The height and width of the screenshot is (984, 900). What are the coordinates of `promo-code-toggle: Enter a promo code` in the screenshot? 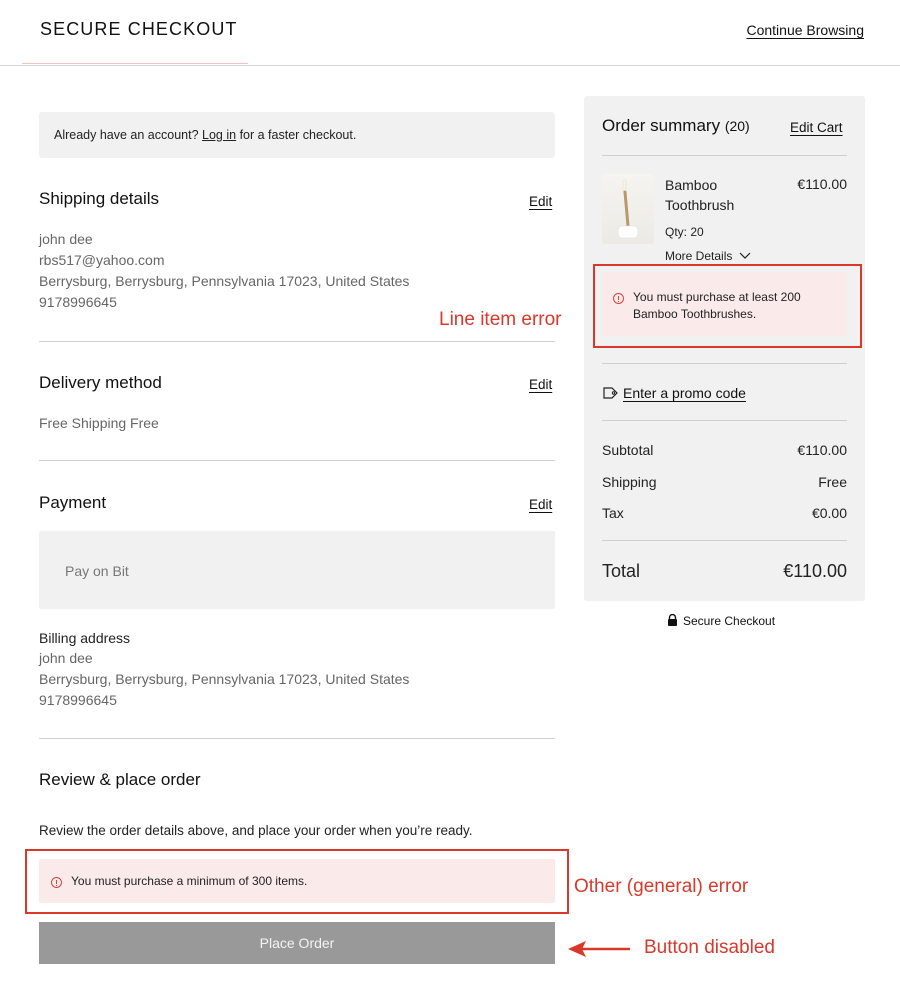 It's located at (674, 393).